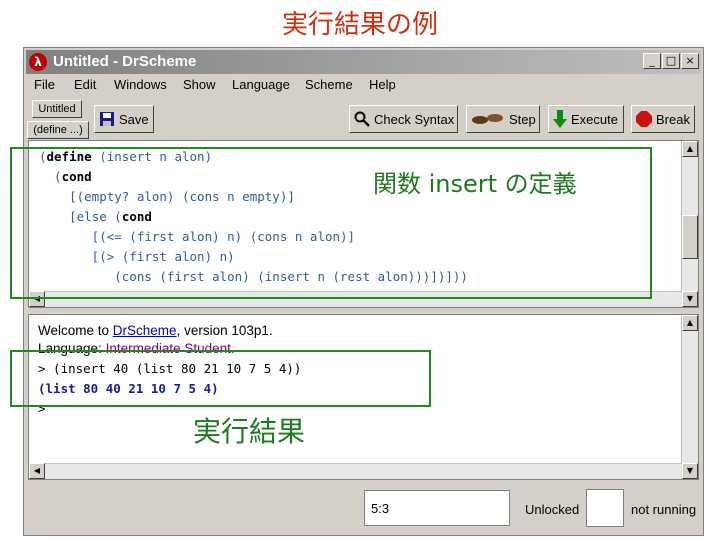  Describe the element at coordinates (522, 119) in the screenshot. I see `step-label: Step` at that location.